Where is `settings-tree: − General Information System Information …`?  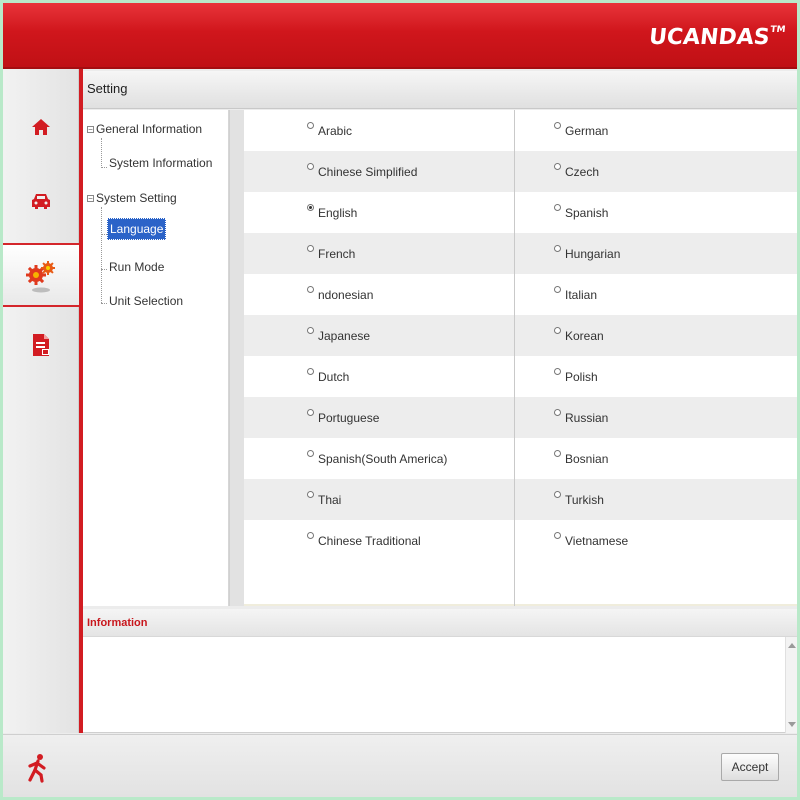
settings-tree: − General Information System Information … is located at coordinates (156, 358).